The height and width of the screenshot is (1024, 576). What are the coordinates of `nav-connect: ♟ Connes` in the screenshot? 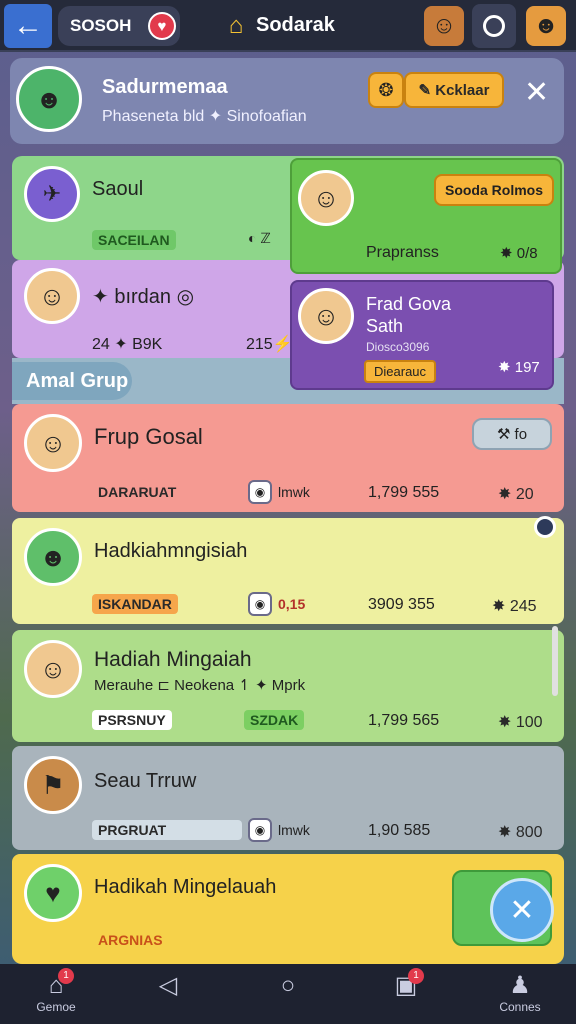 It's located at (520, 993).